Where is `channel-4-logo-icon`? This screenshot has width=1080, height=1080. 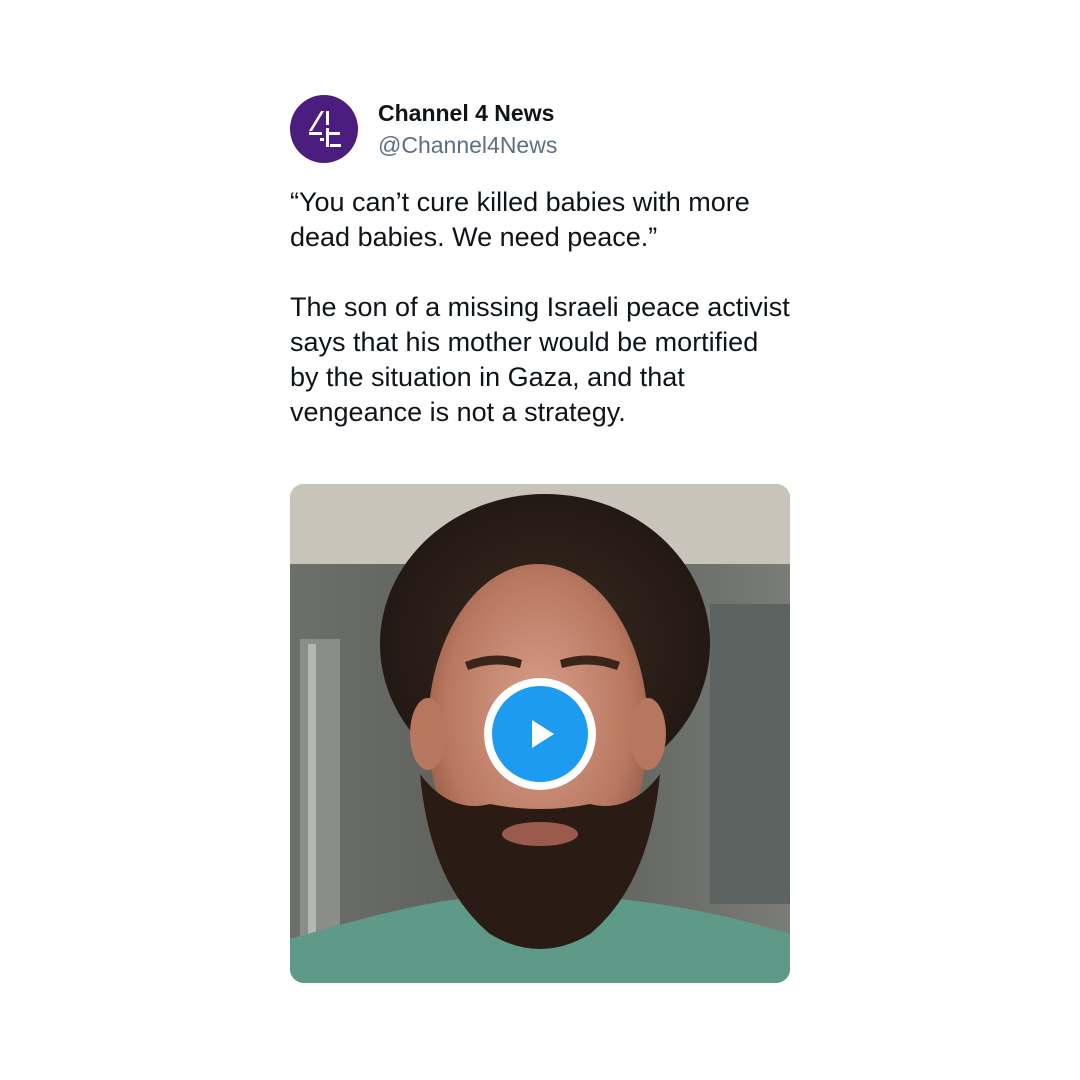
channel-4-logo-icon is located at coordinates (325, 129).